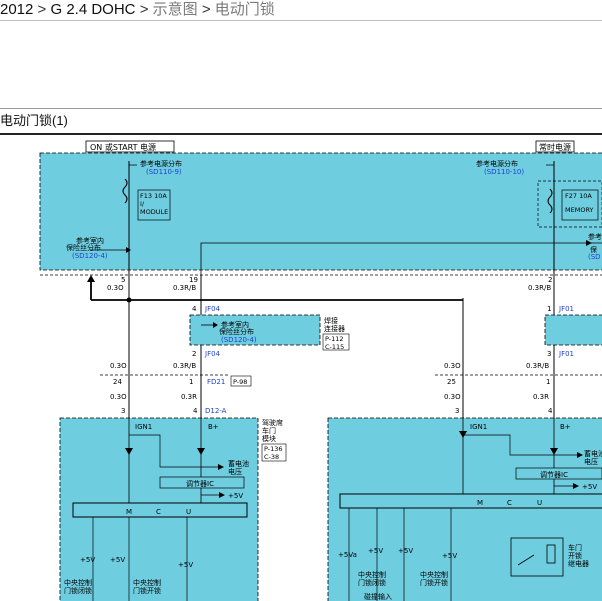 The height and width of the screenshot is (601, 602). Describe the element at coordinates (372, 582) in the screenshot. I see `central-lock-right-2: 门锁闭锁` at that location.